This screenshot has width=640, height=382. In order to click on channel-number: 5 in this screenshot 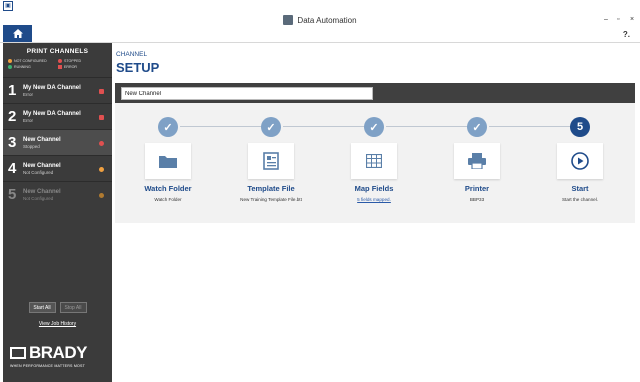, I will do `click(12, 194)`.